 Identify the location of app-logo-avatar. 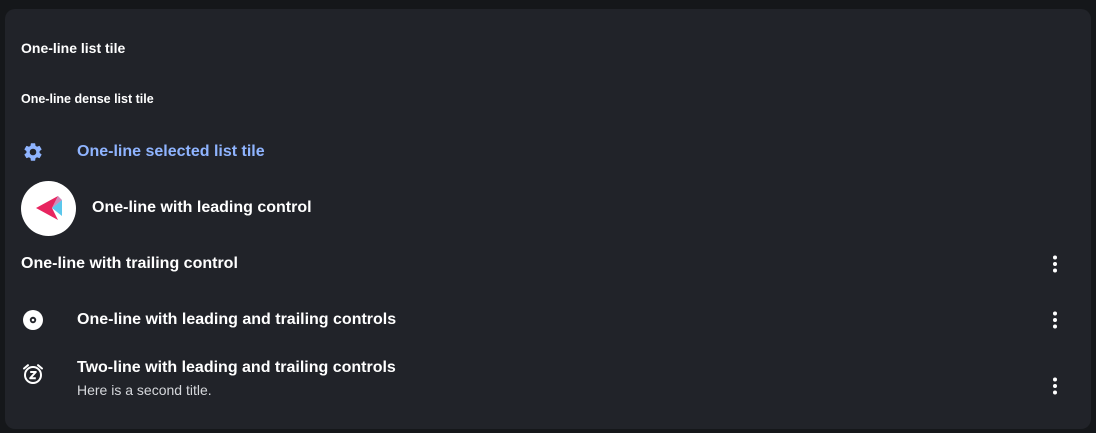
(48, 208).